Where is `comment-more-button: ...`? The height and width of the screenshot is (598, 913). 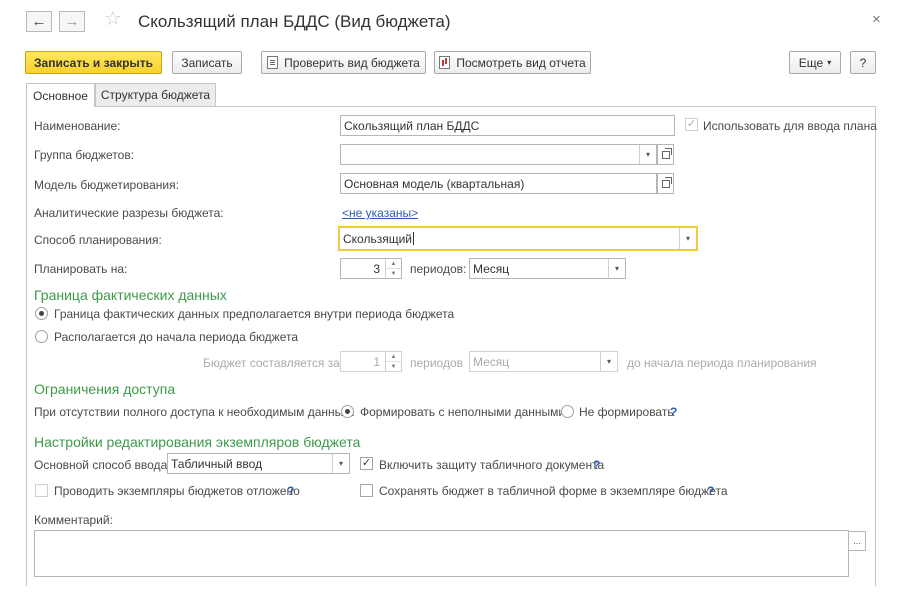
comment-more-button: ... is located at coordinates (857, 541).